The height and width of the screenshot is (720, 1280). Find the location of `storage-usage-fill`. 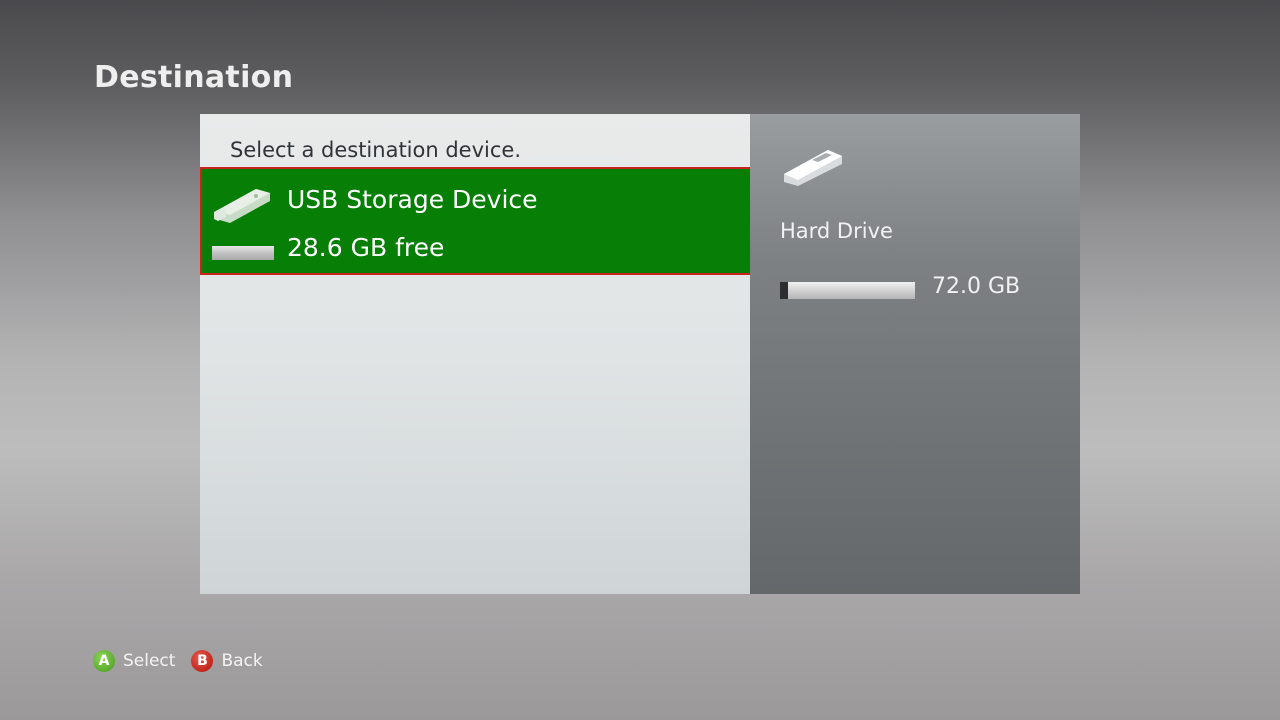

storage-usage-fill is located at coordinates (784, 290).